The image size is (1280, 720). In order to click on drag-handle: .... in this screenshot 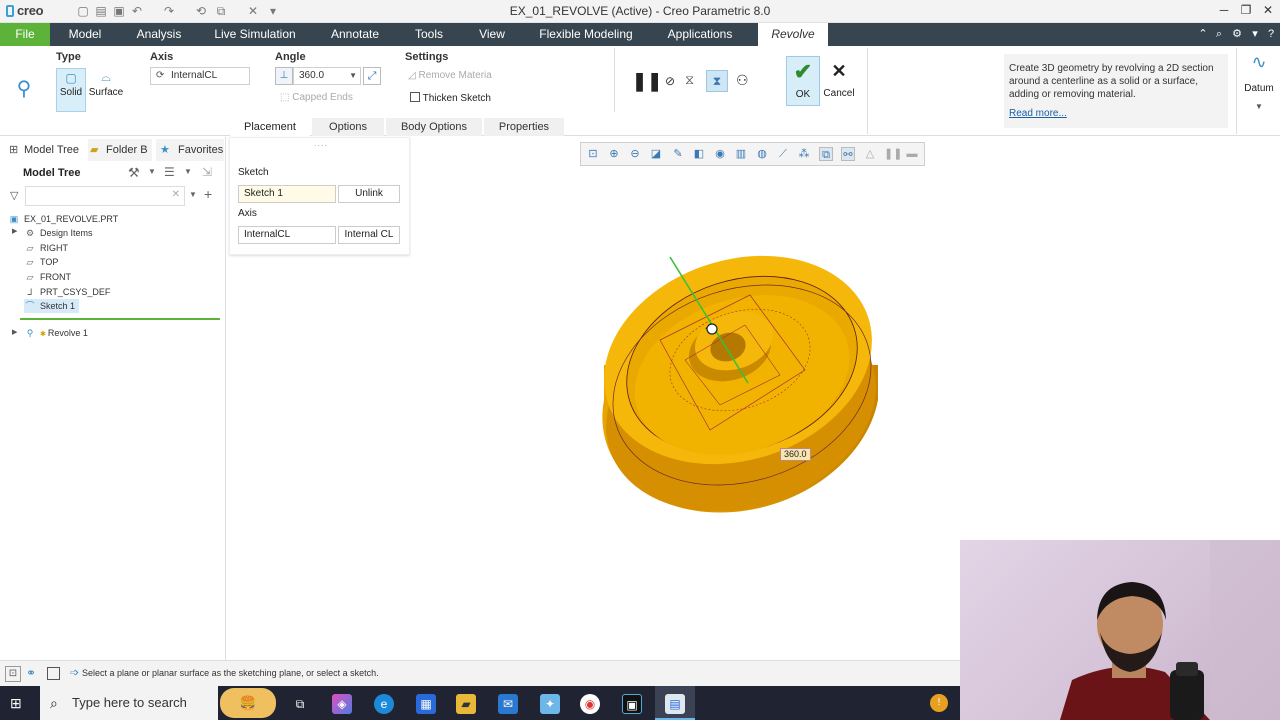, I will do `click(321, 143)`.